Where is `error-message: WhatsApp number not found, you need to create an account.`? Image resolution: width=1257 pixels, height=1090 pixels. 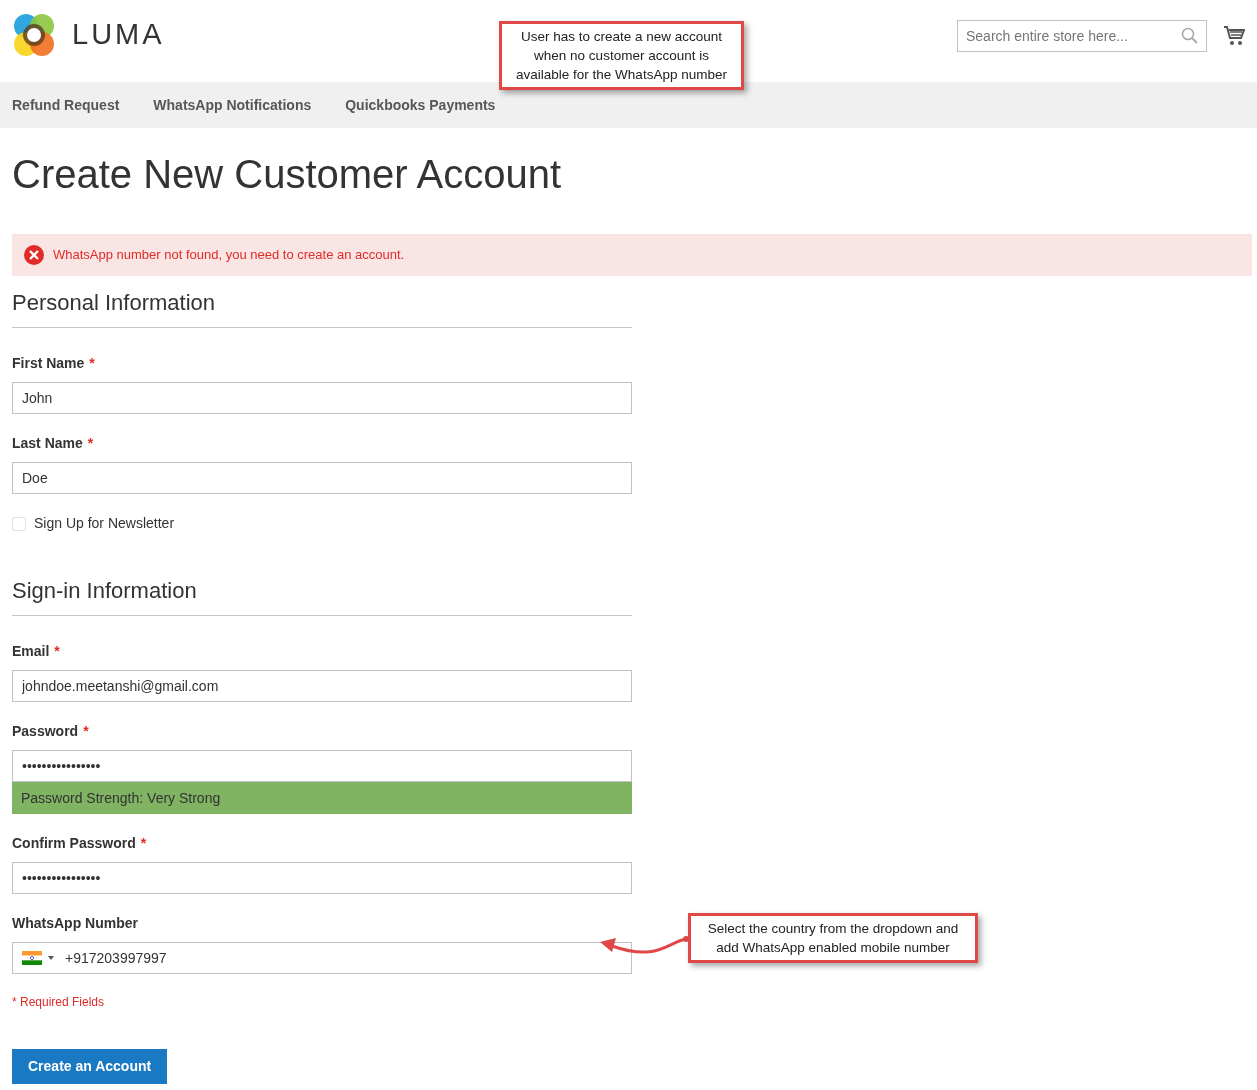 error-message: WhatsApp number not found, you need to create an account. is located at coordinates (229, 255).